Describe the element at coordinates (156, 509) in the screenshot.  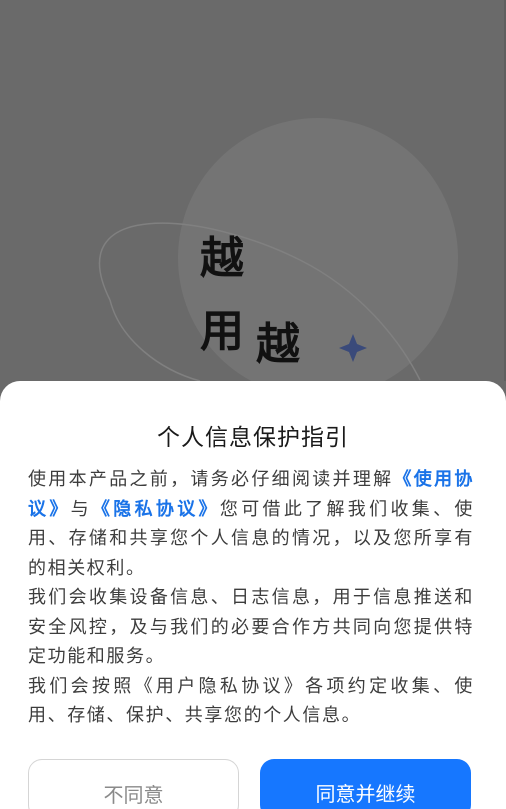
I see `privacy-agreement-link: 《隐私协议》` at that location.